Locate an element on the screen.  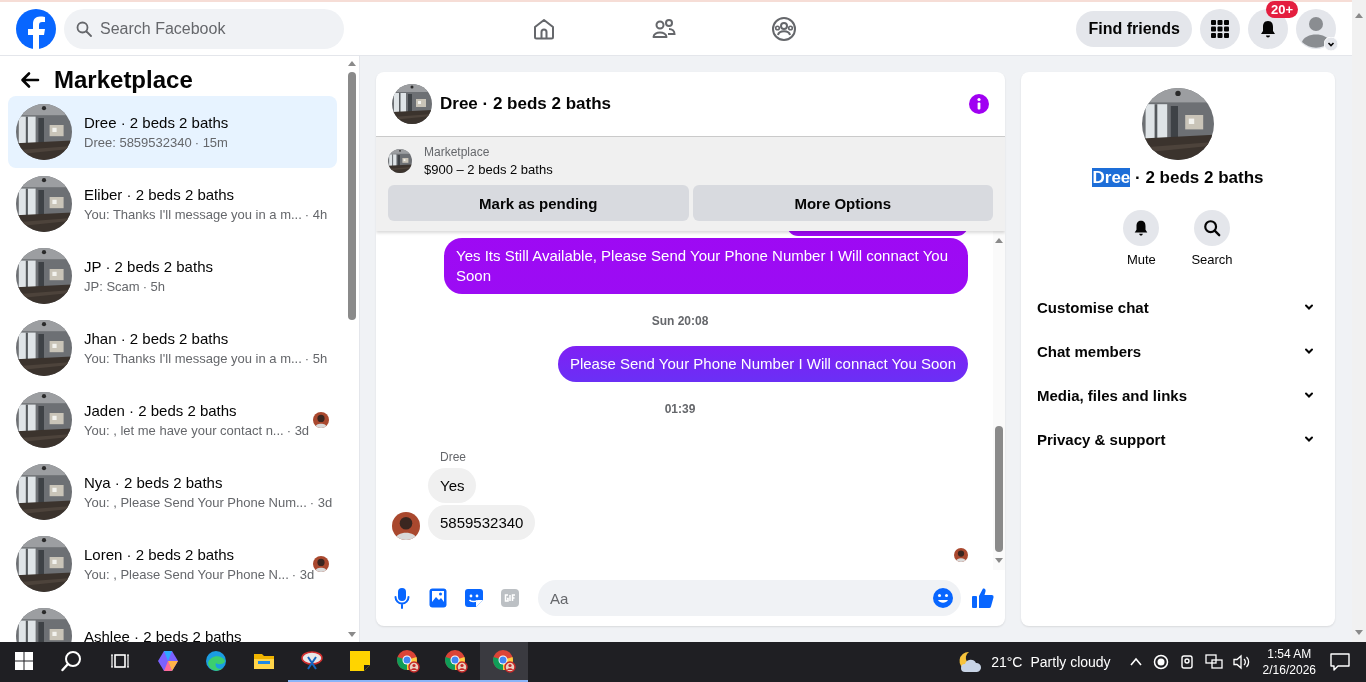
volume-icon is located at coordinates (1241, 662).